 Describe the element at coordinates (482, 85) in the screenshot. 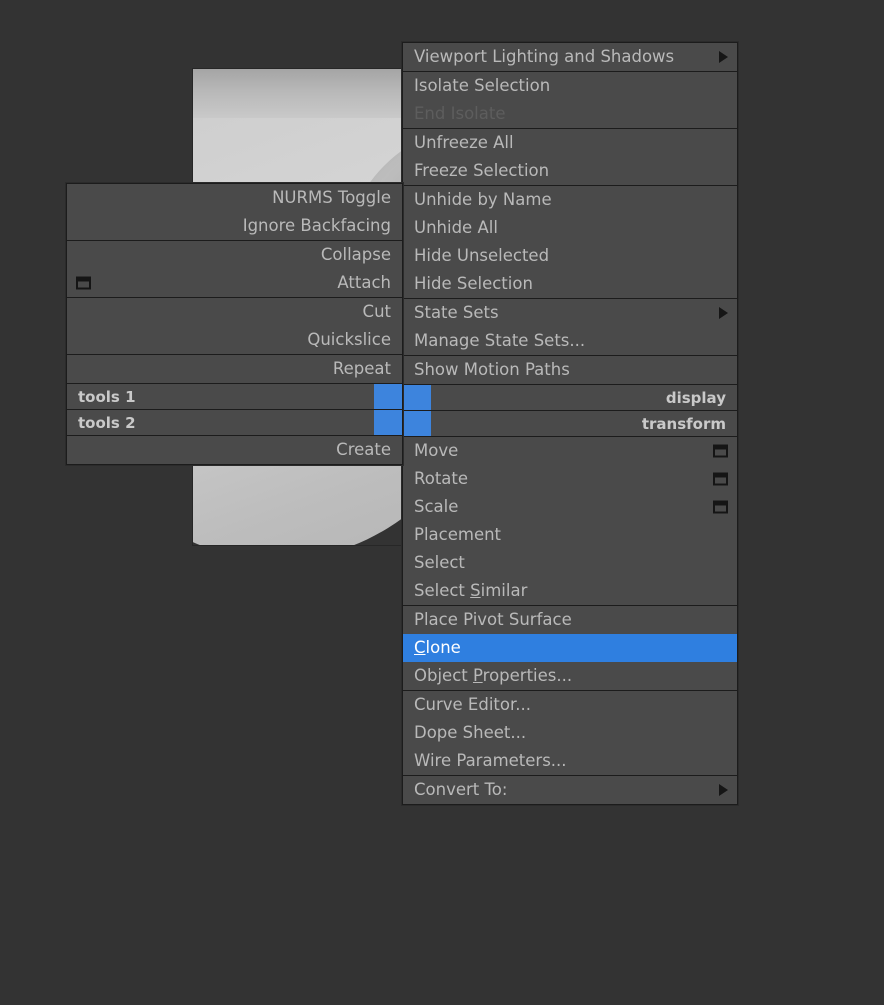

I see `menu-item-label: Isolate Selection` at that location.